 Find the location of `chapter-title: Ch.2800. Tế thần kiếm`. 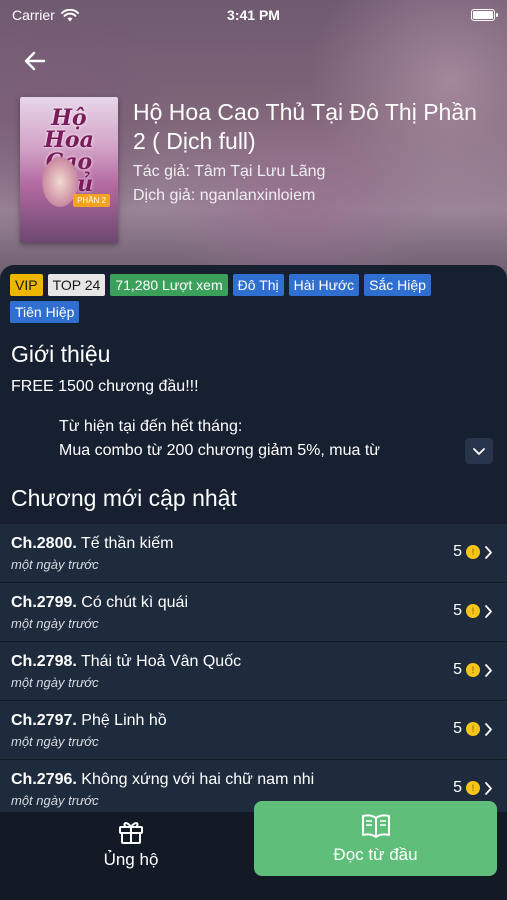

chapter-title: Ch.2800. Tế thần kiếm is located at coordinates (92, 544).